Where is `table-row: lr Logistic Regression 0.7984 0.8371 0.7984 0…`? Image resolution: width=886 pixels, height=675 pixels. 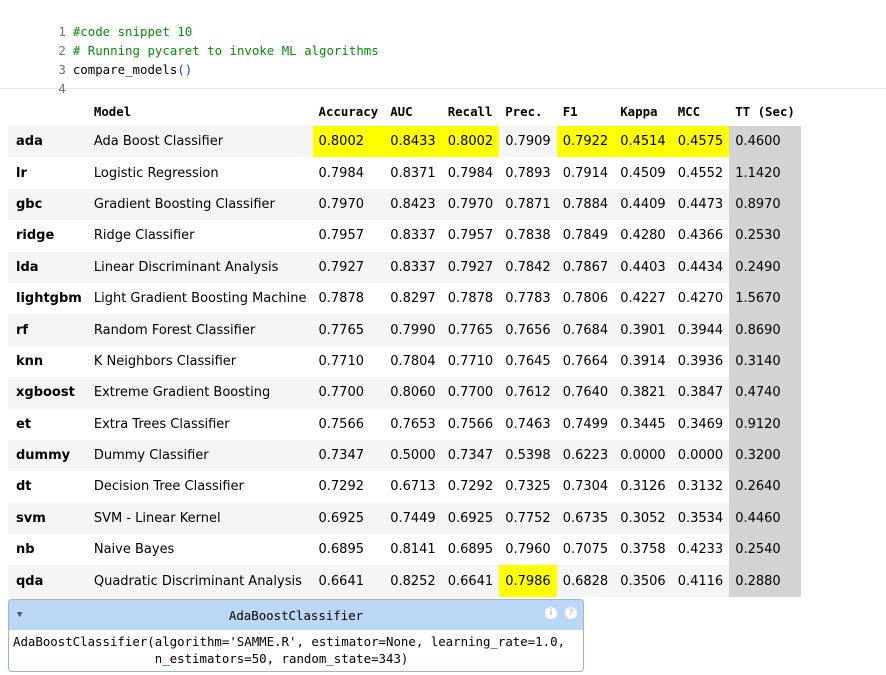 table-row: lr Logistic Regression 0.7984 0.8371 0.7984 0… is located at coordinates (404, 173).